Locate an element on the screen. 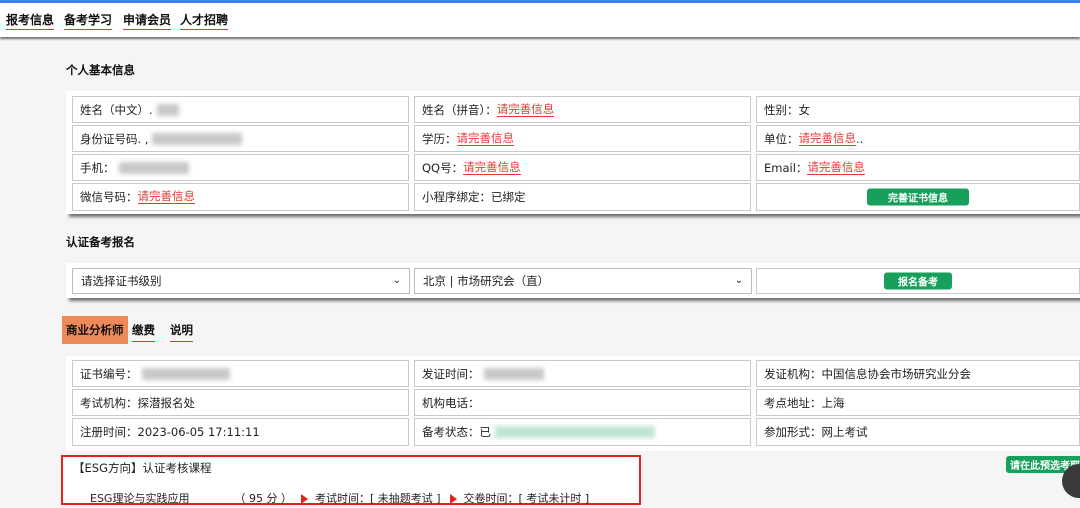 Image resolution: width=1080 pixels, height=508 pixels. exam-site-label: 考点地址： is located at coordinates (793, 402).